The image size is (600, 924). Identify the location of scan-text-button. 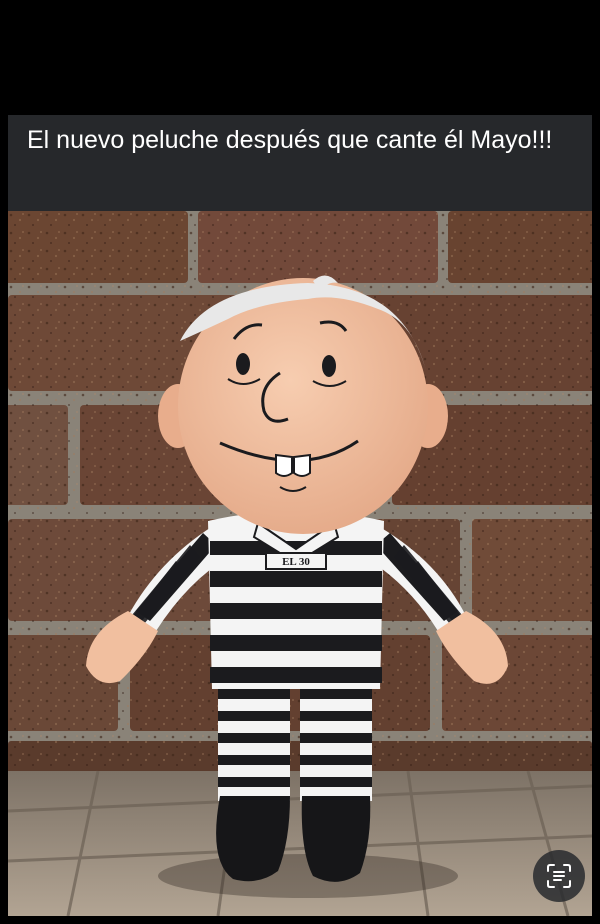
(559, 876).